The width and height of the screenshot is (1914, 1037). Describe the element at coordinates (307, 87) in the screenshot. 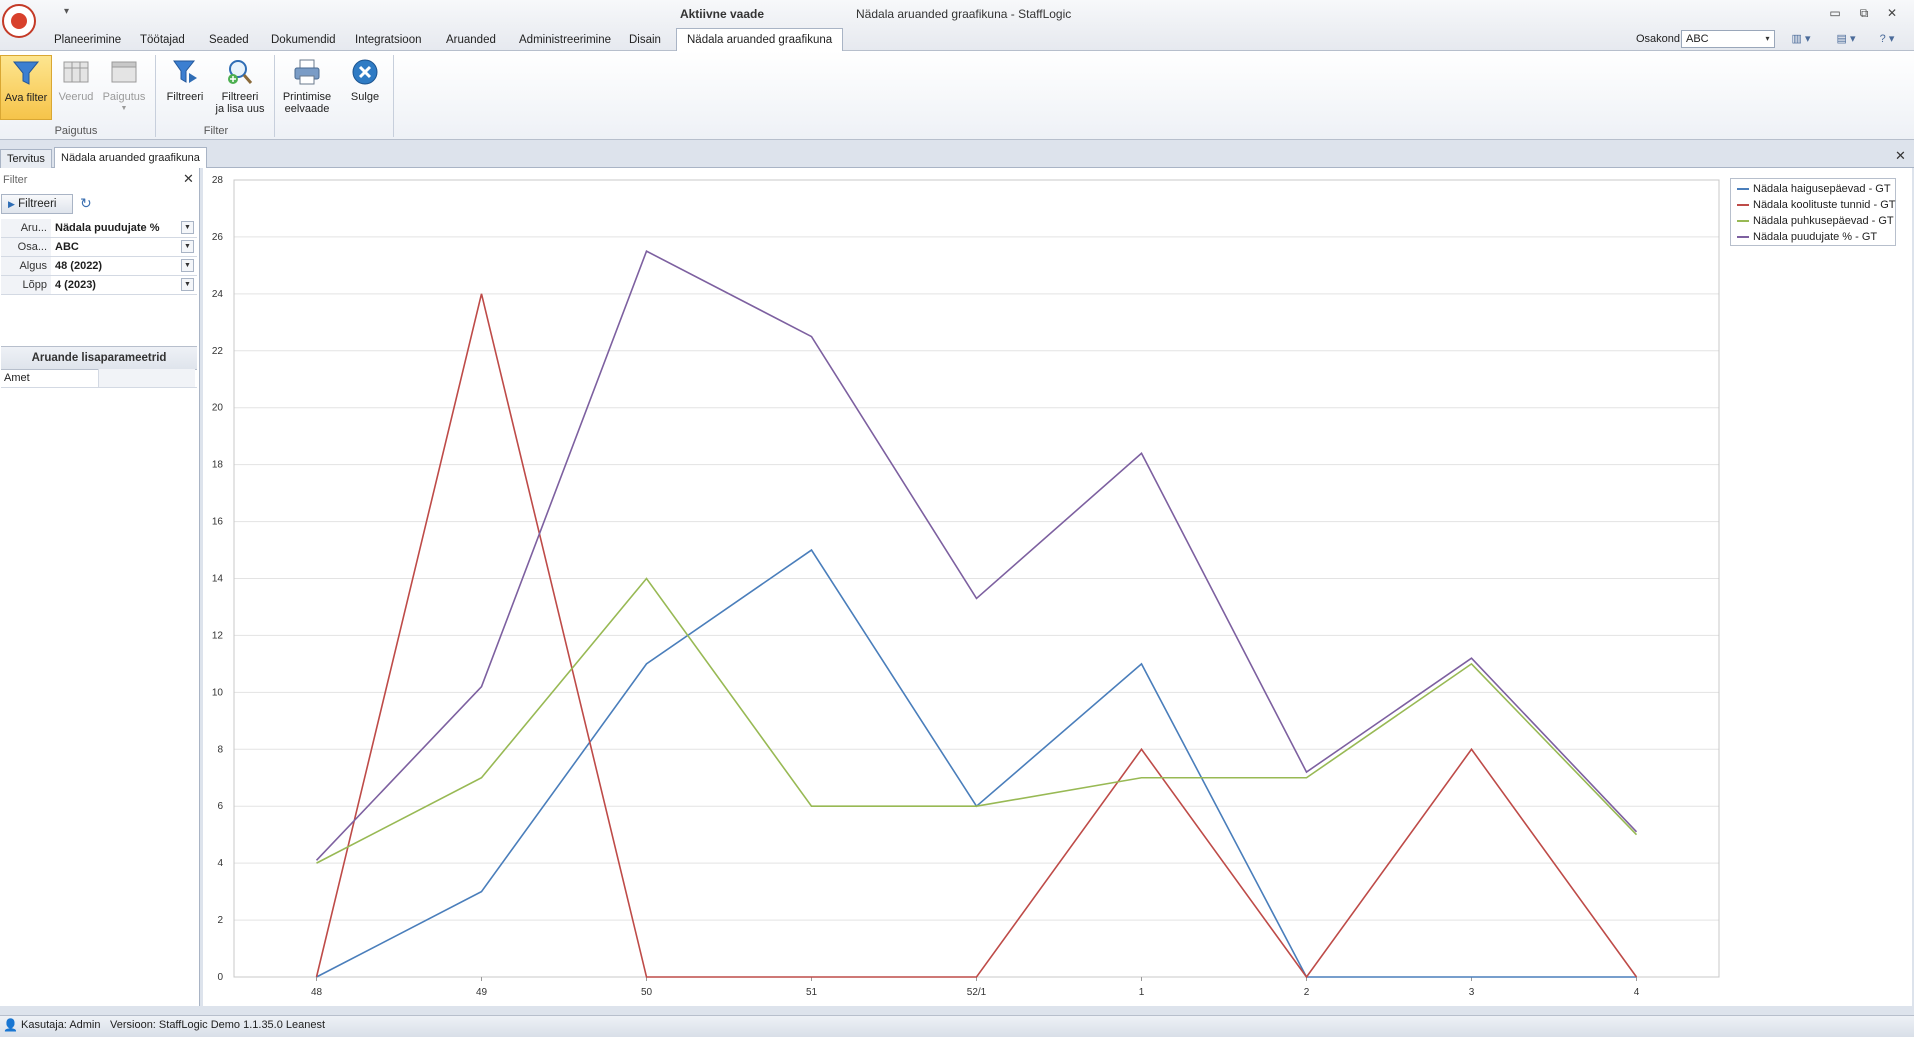

I see `printimise-eelvaade-button: Printimise eelvaade` at that location.